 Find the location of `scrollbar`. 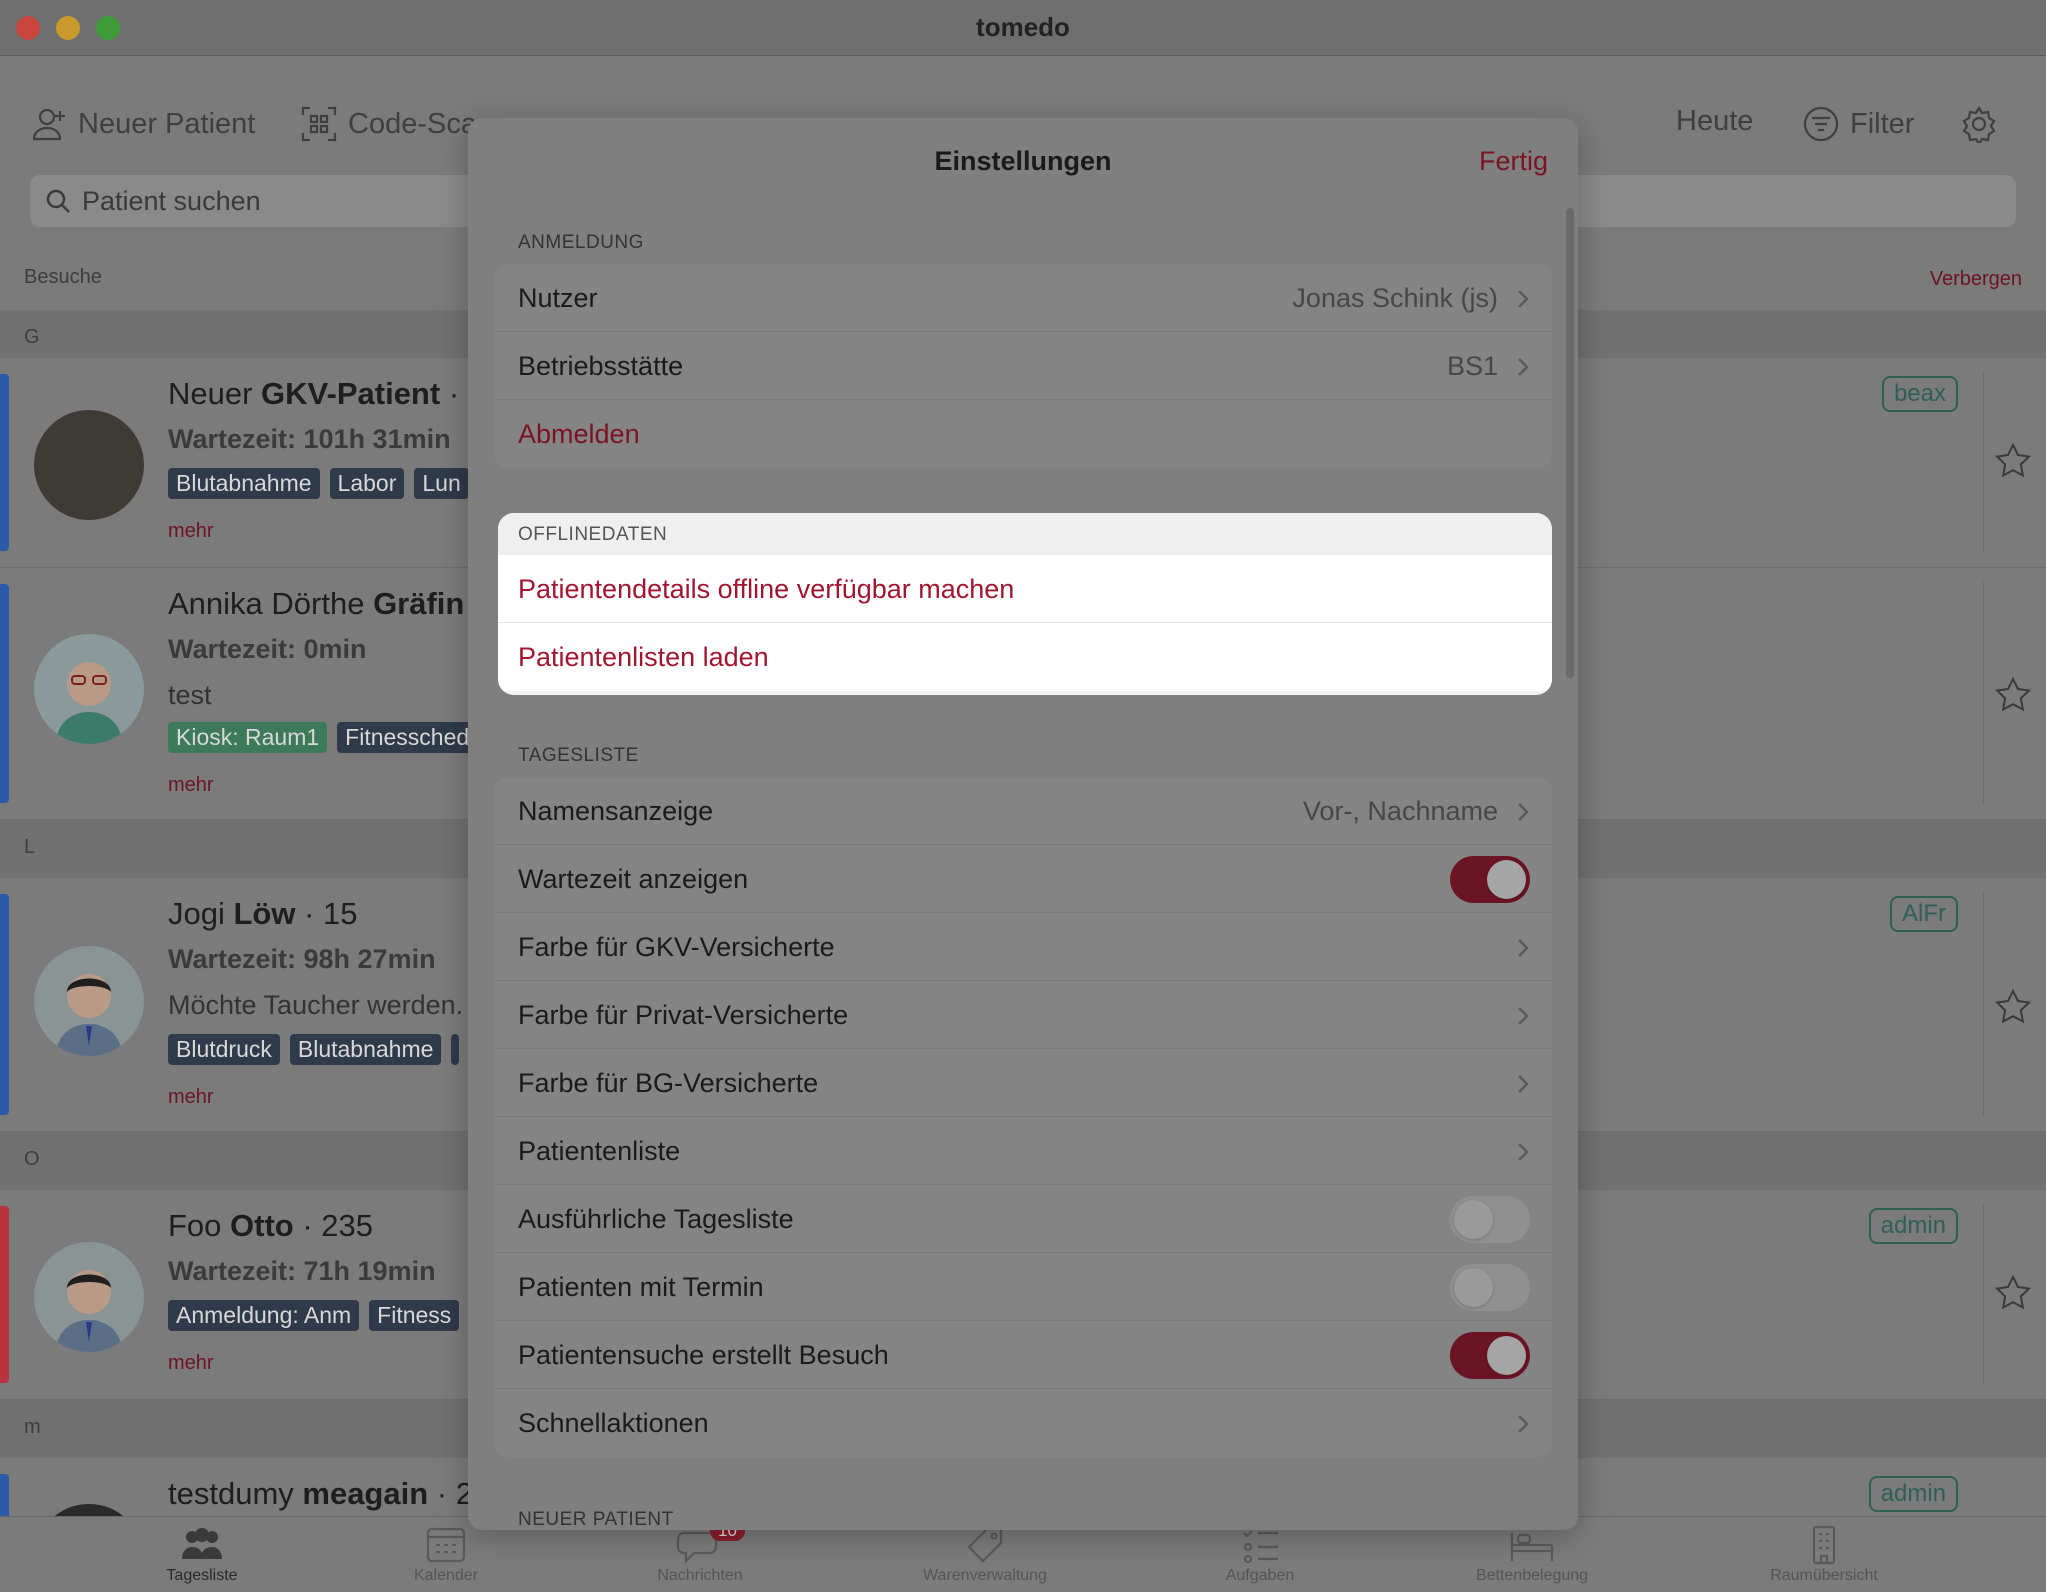

scrollbar is located at coordinates (1570, 443).